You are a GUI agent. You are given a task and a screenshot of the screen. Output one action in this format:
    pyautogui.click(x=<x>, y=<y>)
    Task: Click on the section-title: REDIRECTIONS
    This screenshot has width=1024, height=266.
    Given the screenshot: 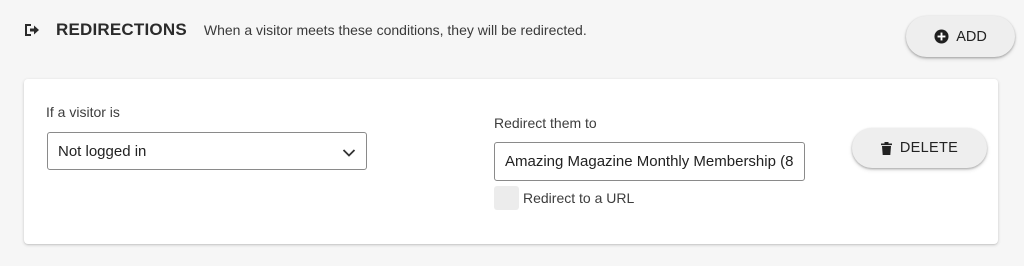 What is the action you would take?
    pyautogui.click(x=121, y=29)
    